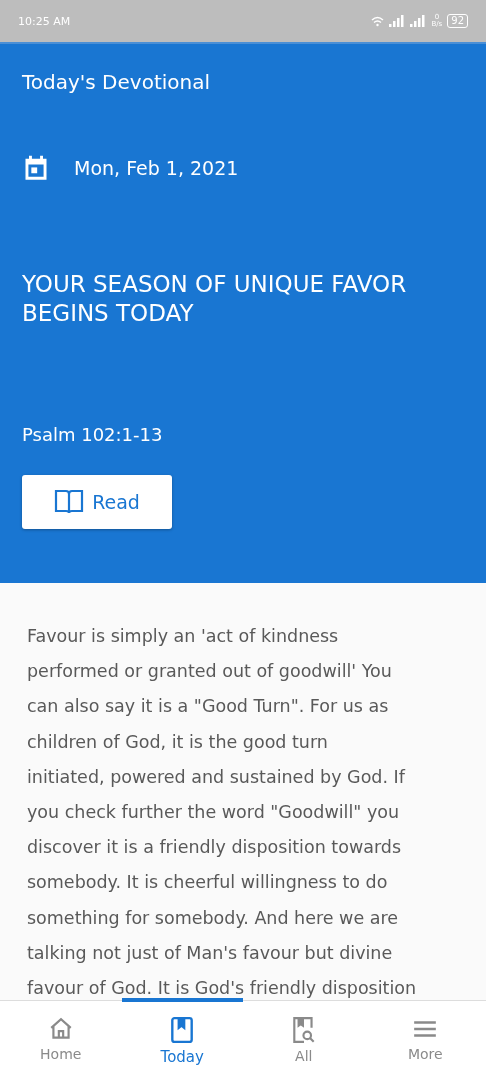 This screenshot has width=486, height=1080. What do you see at coordinates (457, 21) in the screenshot?
I see `battery-level: 92` at bounding box center [457, 21].